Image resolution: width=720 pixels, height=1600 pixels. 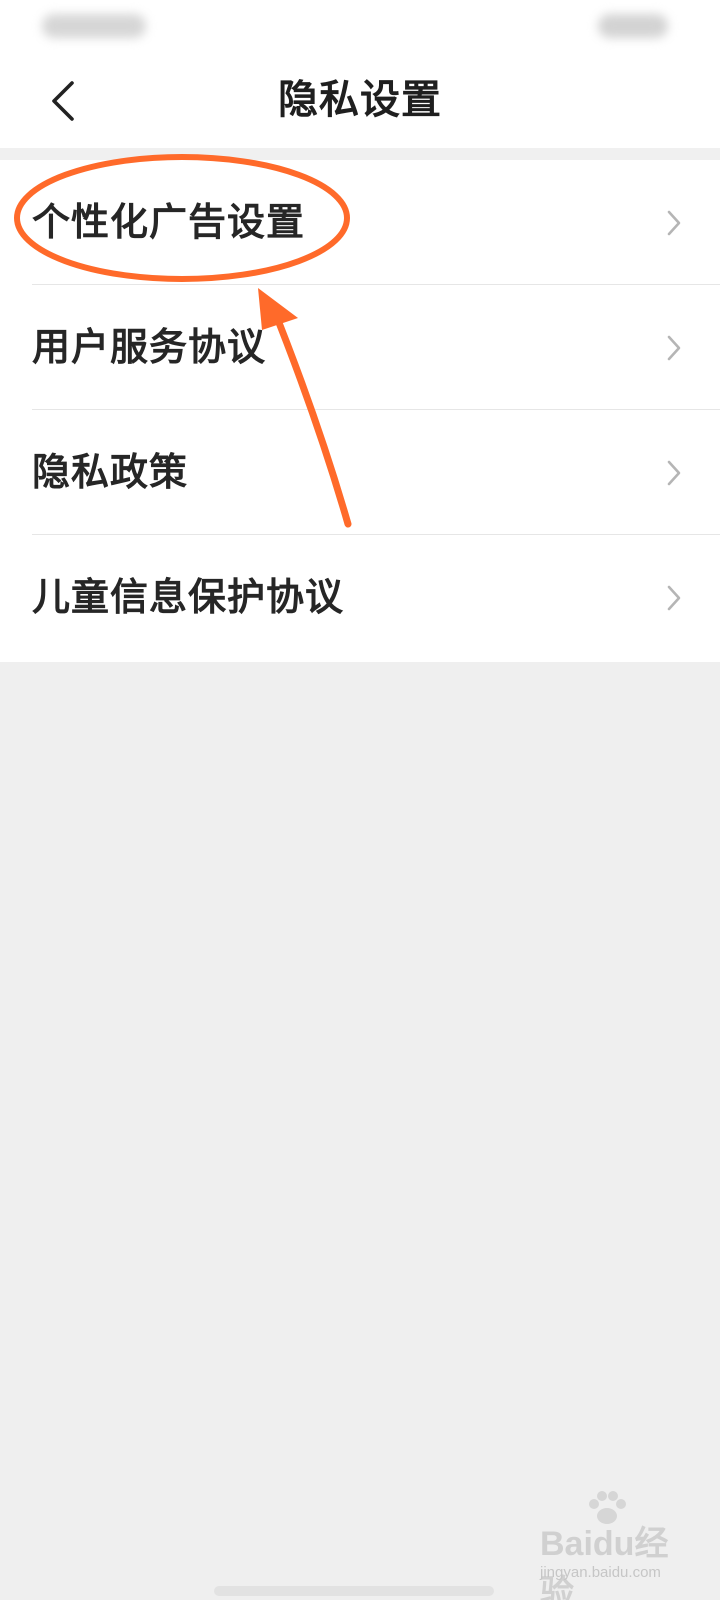 What do you see at coordinates (94, 26) in the screenshot?
I see `status-time-blurred` at bounding box center [94, 26].